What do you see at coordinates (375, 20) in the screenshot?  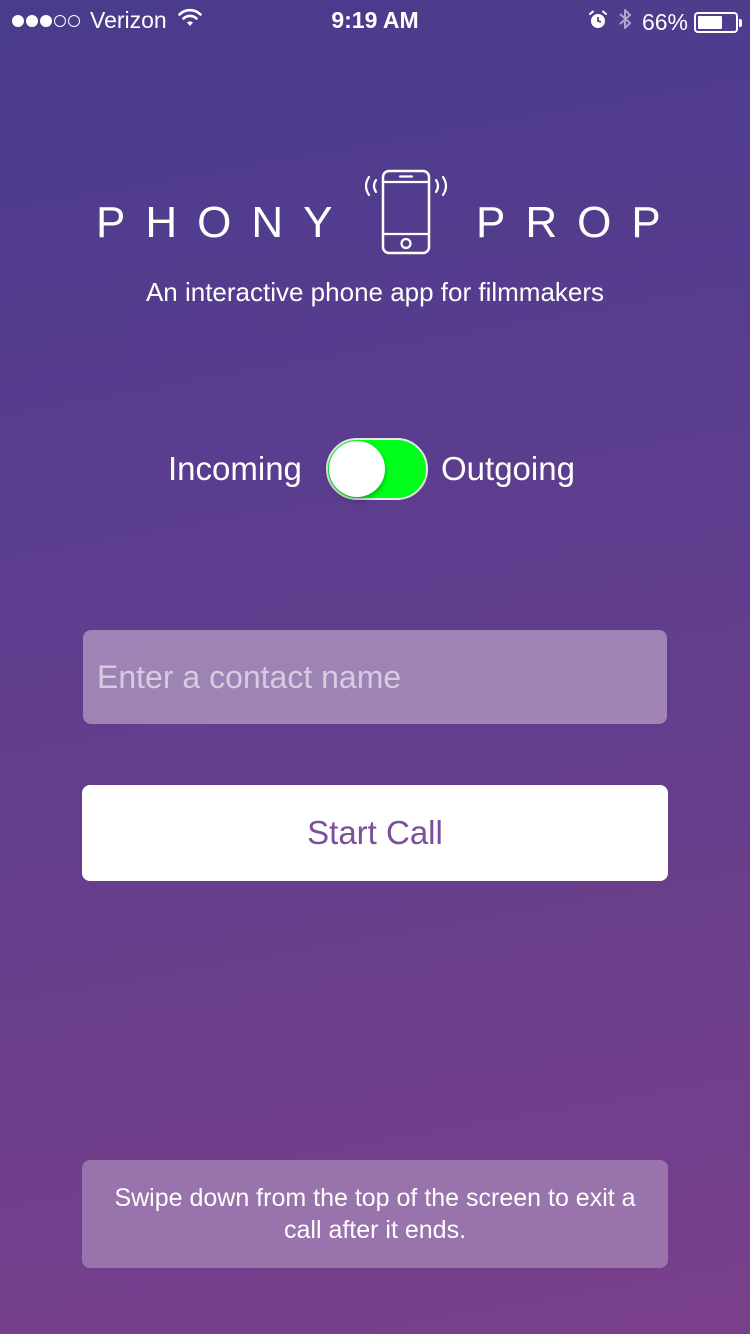 I see `status-bar: Verizon 9:19 AM 66%` at bounding box center [375, 20].